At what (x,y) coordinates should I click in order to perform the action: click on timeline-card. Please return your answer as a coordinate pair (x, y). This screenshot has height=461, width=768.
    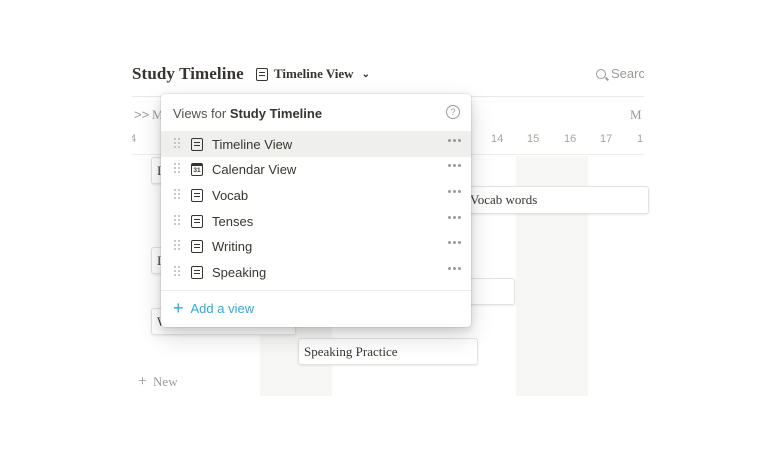
    Looking at the image, I should click on (489, 291).